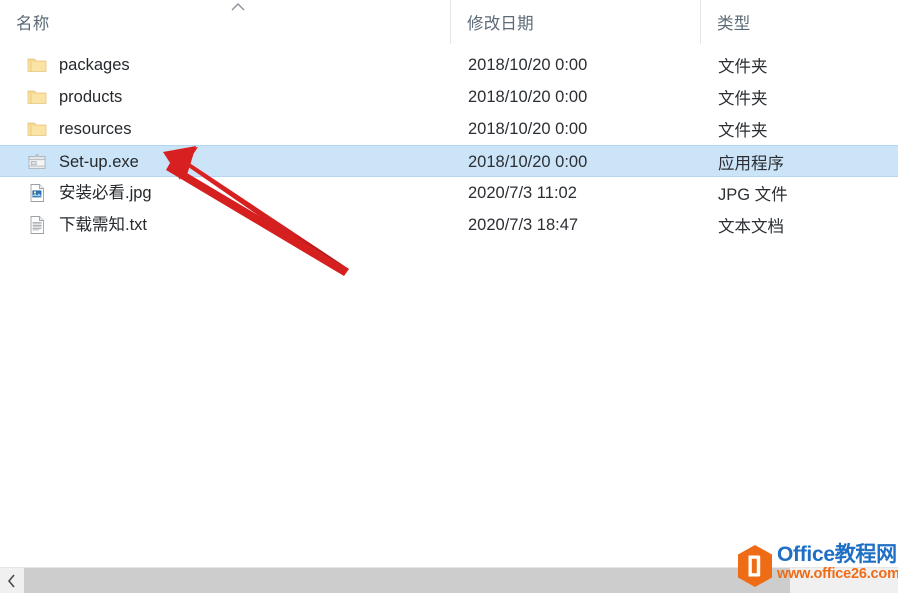  I want to click on column-header-date: 修改日期, so click(575, 22).